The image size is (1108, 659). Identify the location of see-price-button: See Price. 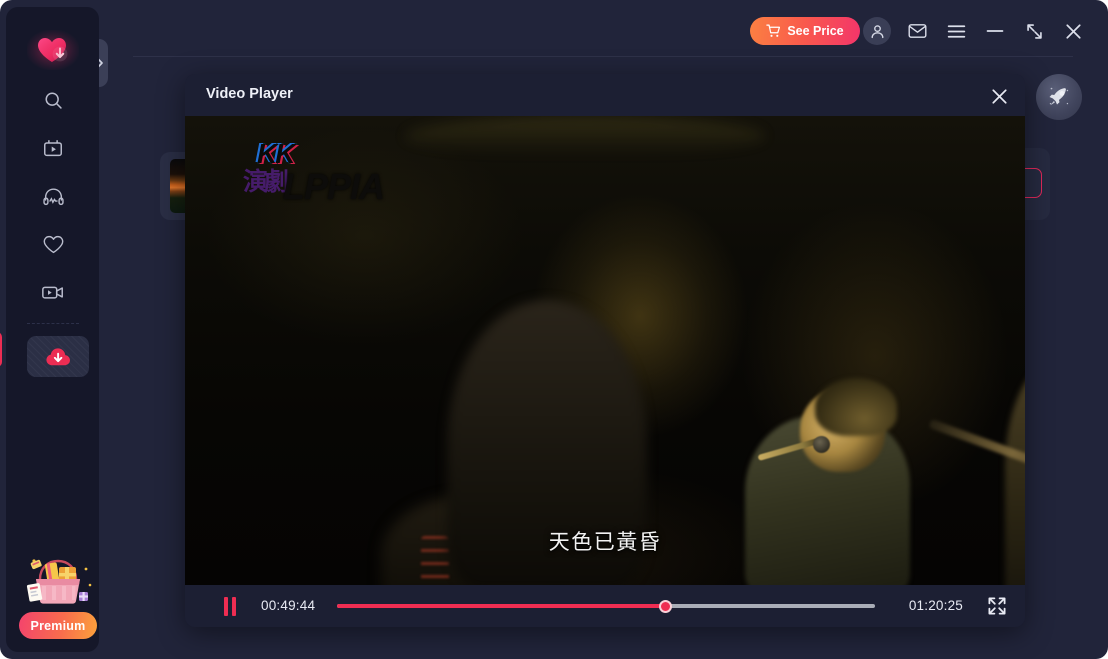
(805, 31).